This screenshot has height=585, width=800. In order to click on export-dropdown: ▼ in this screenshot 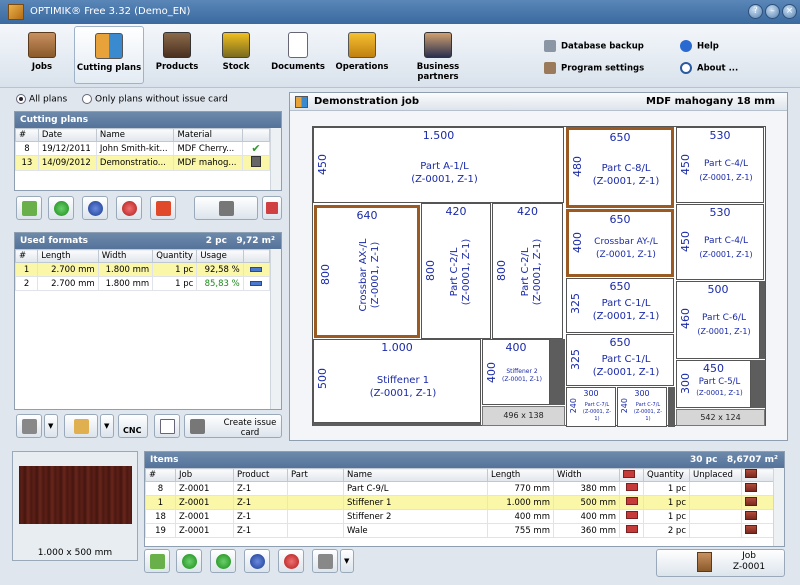, I will do `click(107, 426)`.